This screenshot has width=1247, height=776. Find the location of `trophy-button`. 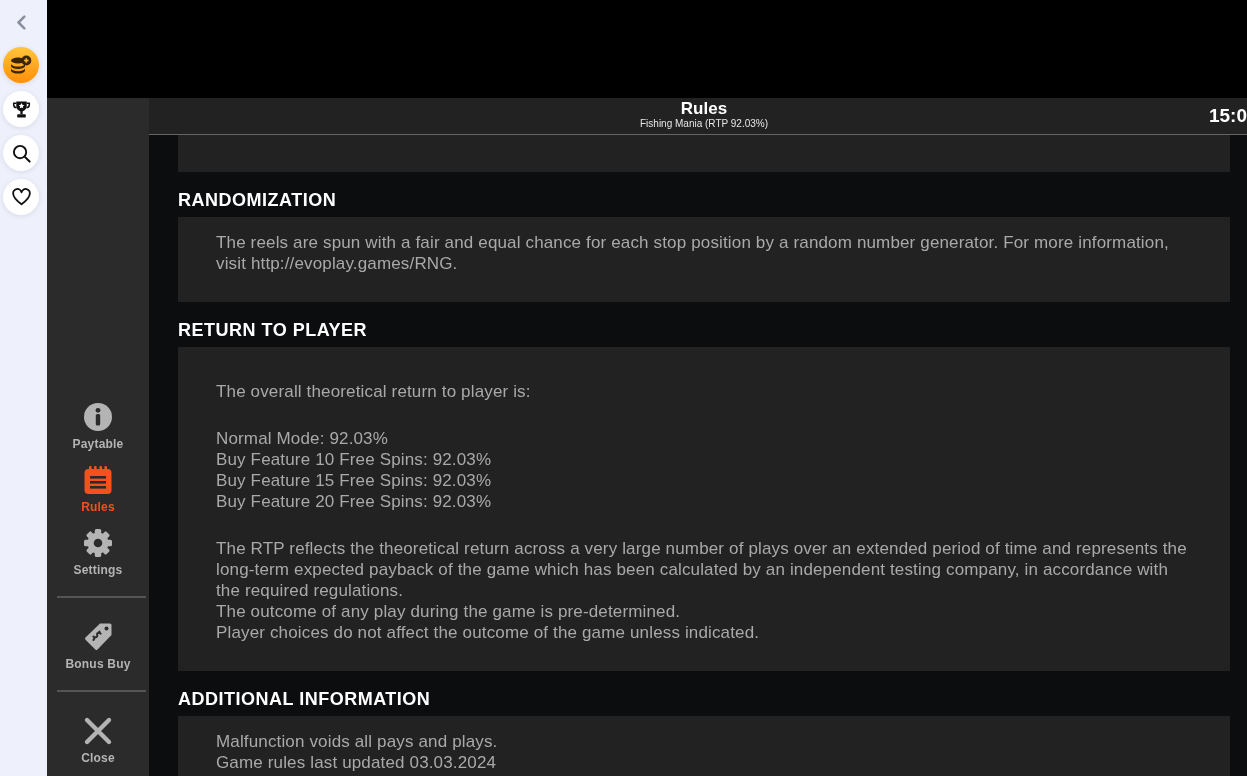

trophy-button is located at coordinates (21, 109).